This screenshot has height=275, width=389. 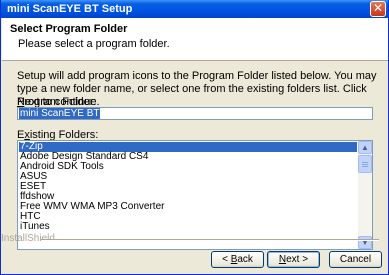 What do you see at coordinates (194, 9) in the screenshot?
I see `title-bar: mini ScanEYE BT Setup ✕` at bounding box center [194, 9].